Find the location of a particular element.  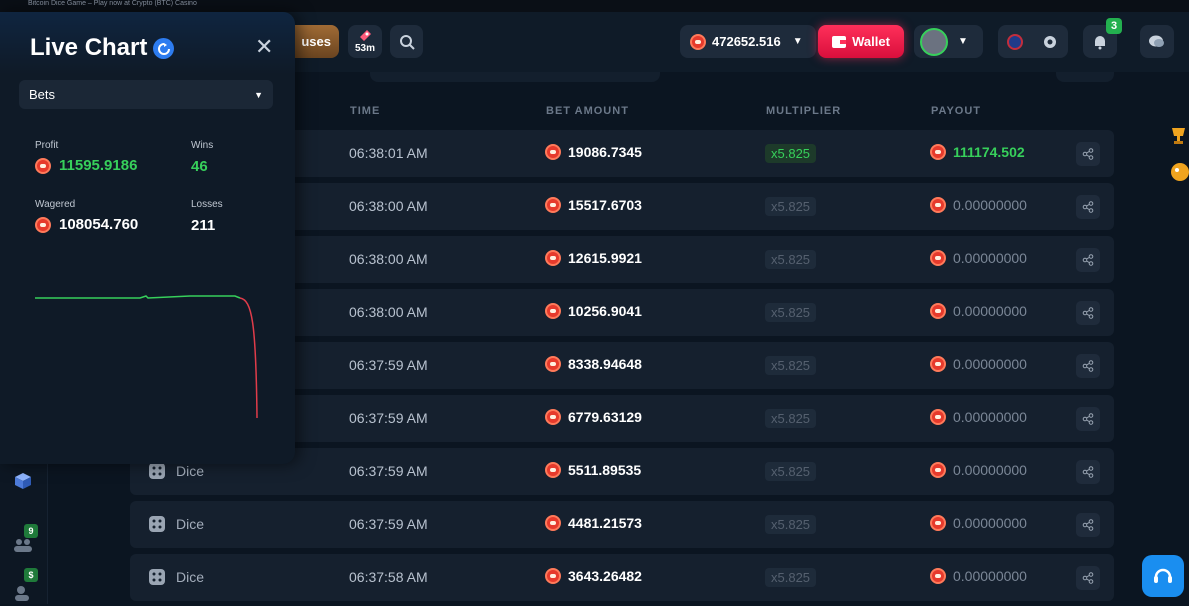

bet-amount-cell: 6779.63129 is located at coordinates (593, 417).